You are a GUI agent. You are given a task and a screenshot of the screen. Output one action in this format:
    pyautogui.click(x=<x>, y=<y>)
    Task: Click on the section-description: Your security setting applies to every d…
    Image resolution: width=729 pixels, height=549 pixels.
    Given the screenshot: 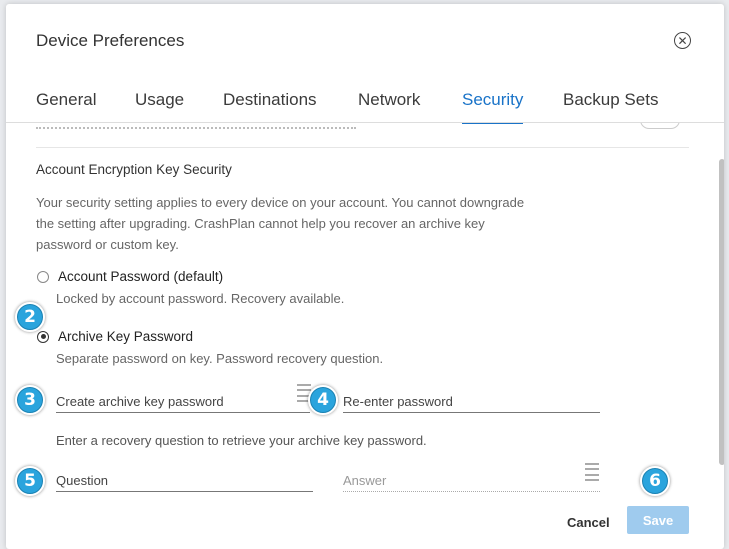 What is the action you would take?
    pyautogui.click(x=280, y=223)
    